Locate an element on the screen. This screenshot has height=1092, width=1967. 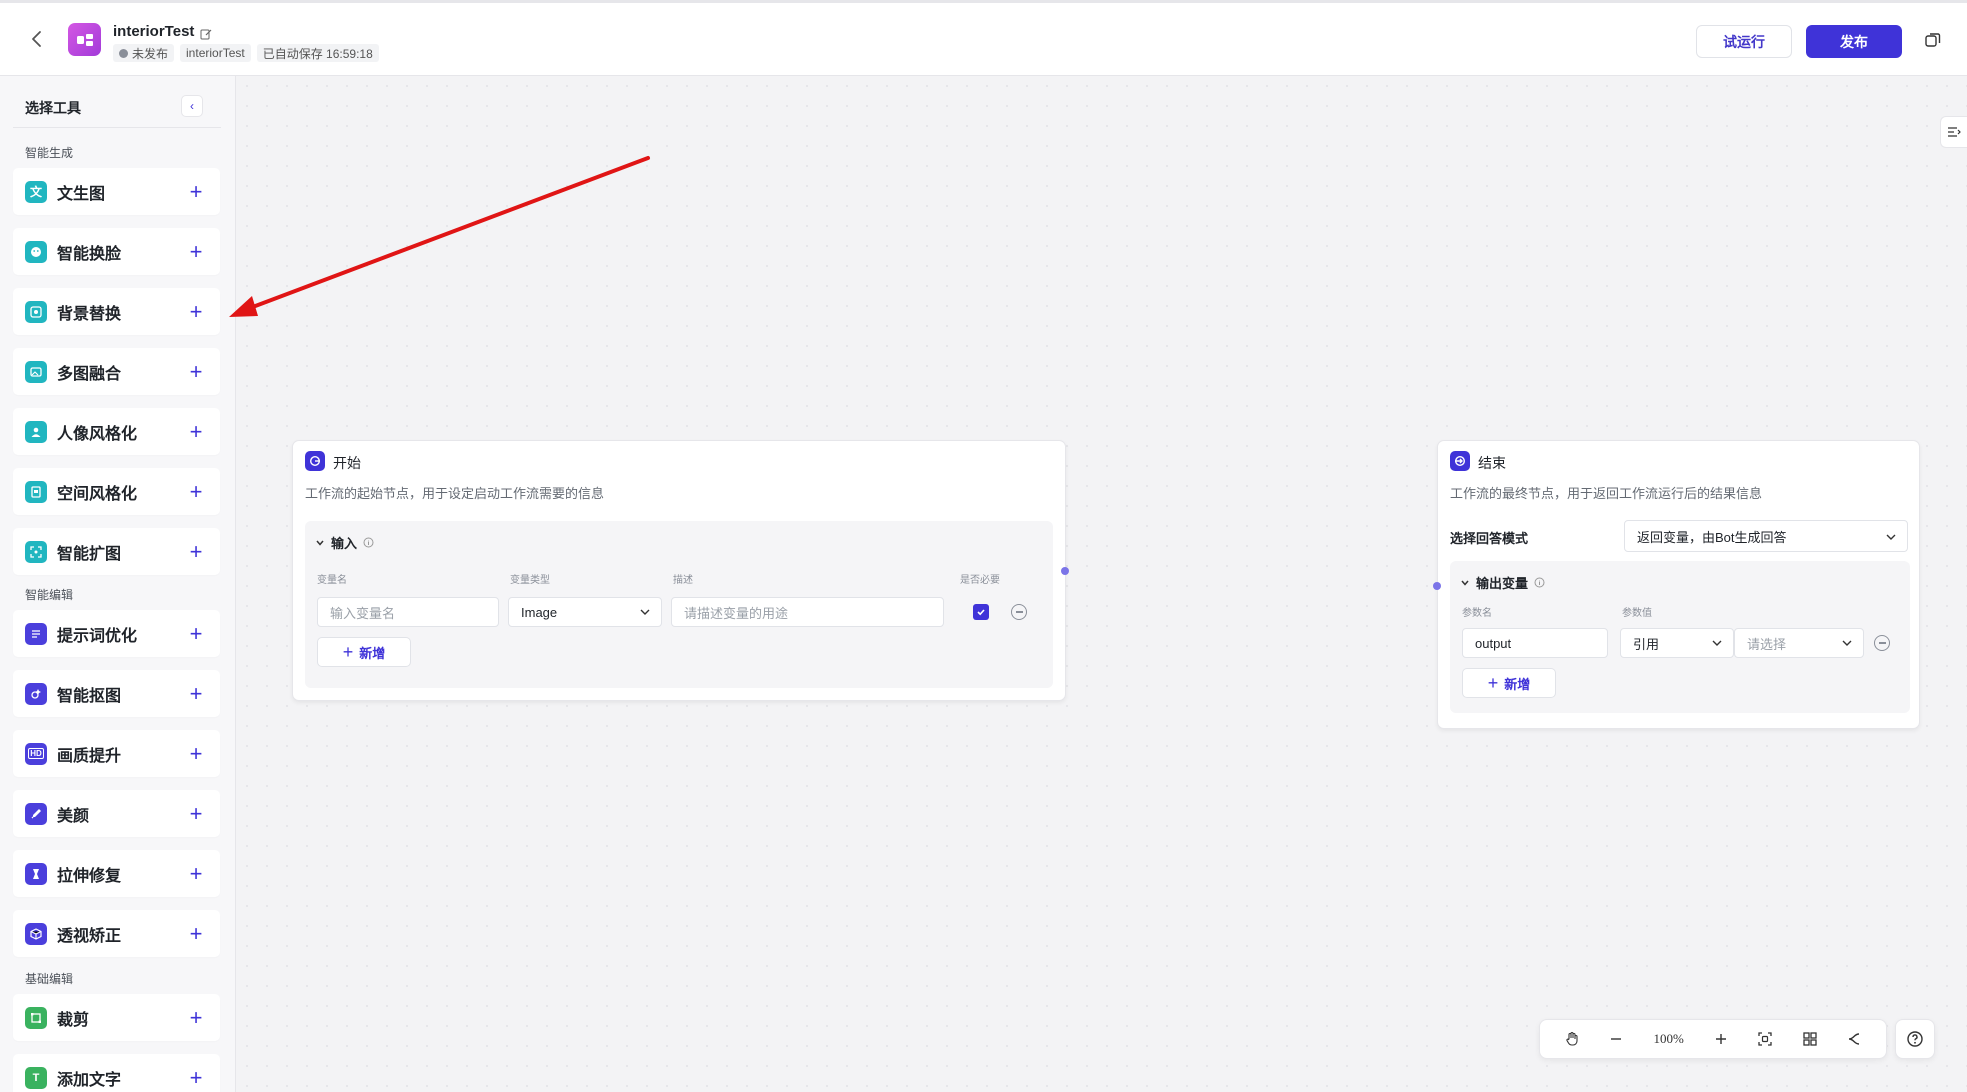
app-name-tag: interiorTest is located at coordinates (215, 53).